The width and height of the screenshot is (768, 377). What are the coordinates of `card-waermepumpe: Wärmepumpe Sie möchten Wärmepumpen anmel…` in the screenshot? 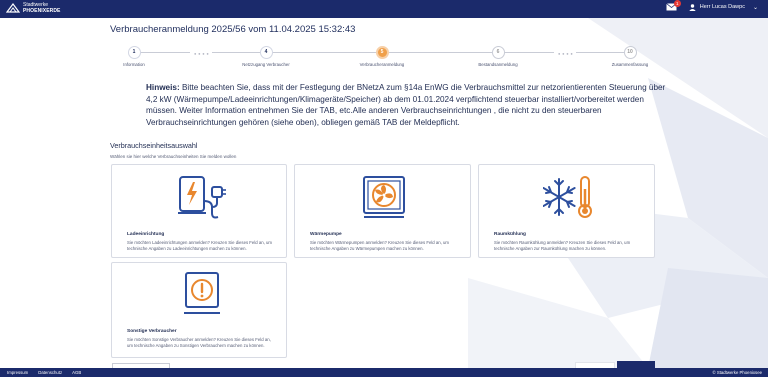 It's located at (382, 211).